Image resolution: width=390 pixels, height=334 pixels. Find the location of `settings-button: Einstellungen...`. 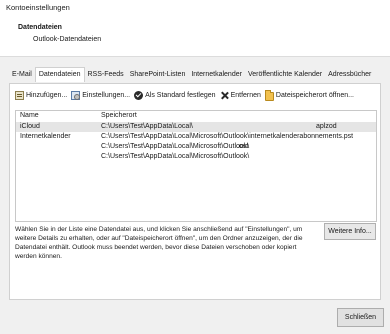

settings-button: Einstellungen... is located at coordinates (100, 95).